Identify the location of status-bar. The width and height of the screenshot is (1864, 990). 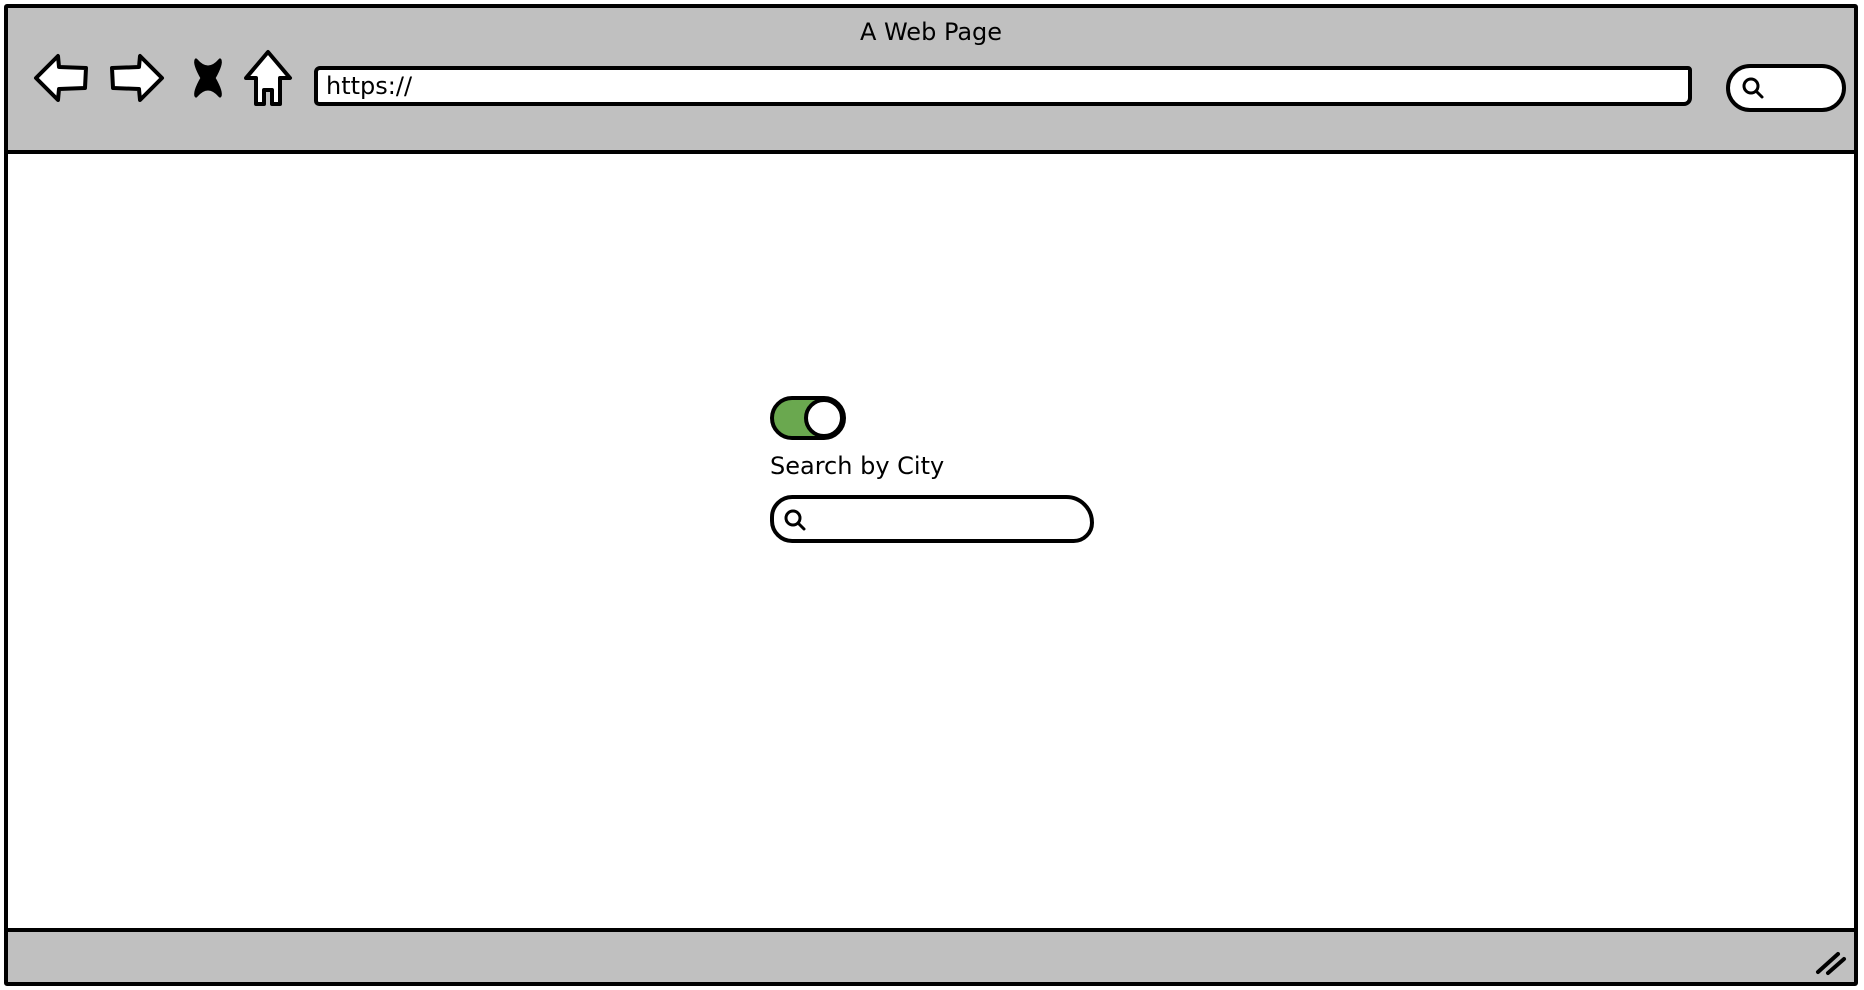
(931, 955).